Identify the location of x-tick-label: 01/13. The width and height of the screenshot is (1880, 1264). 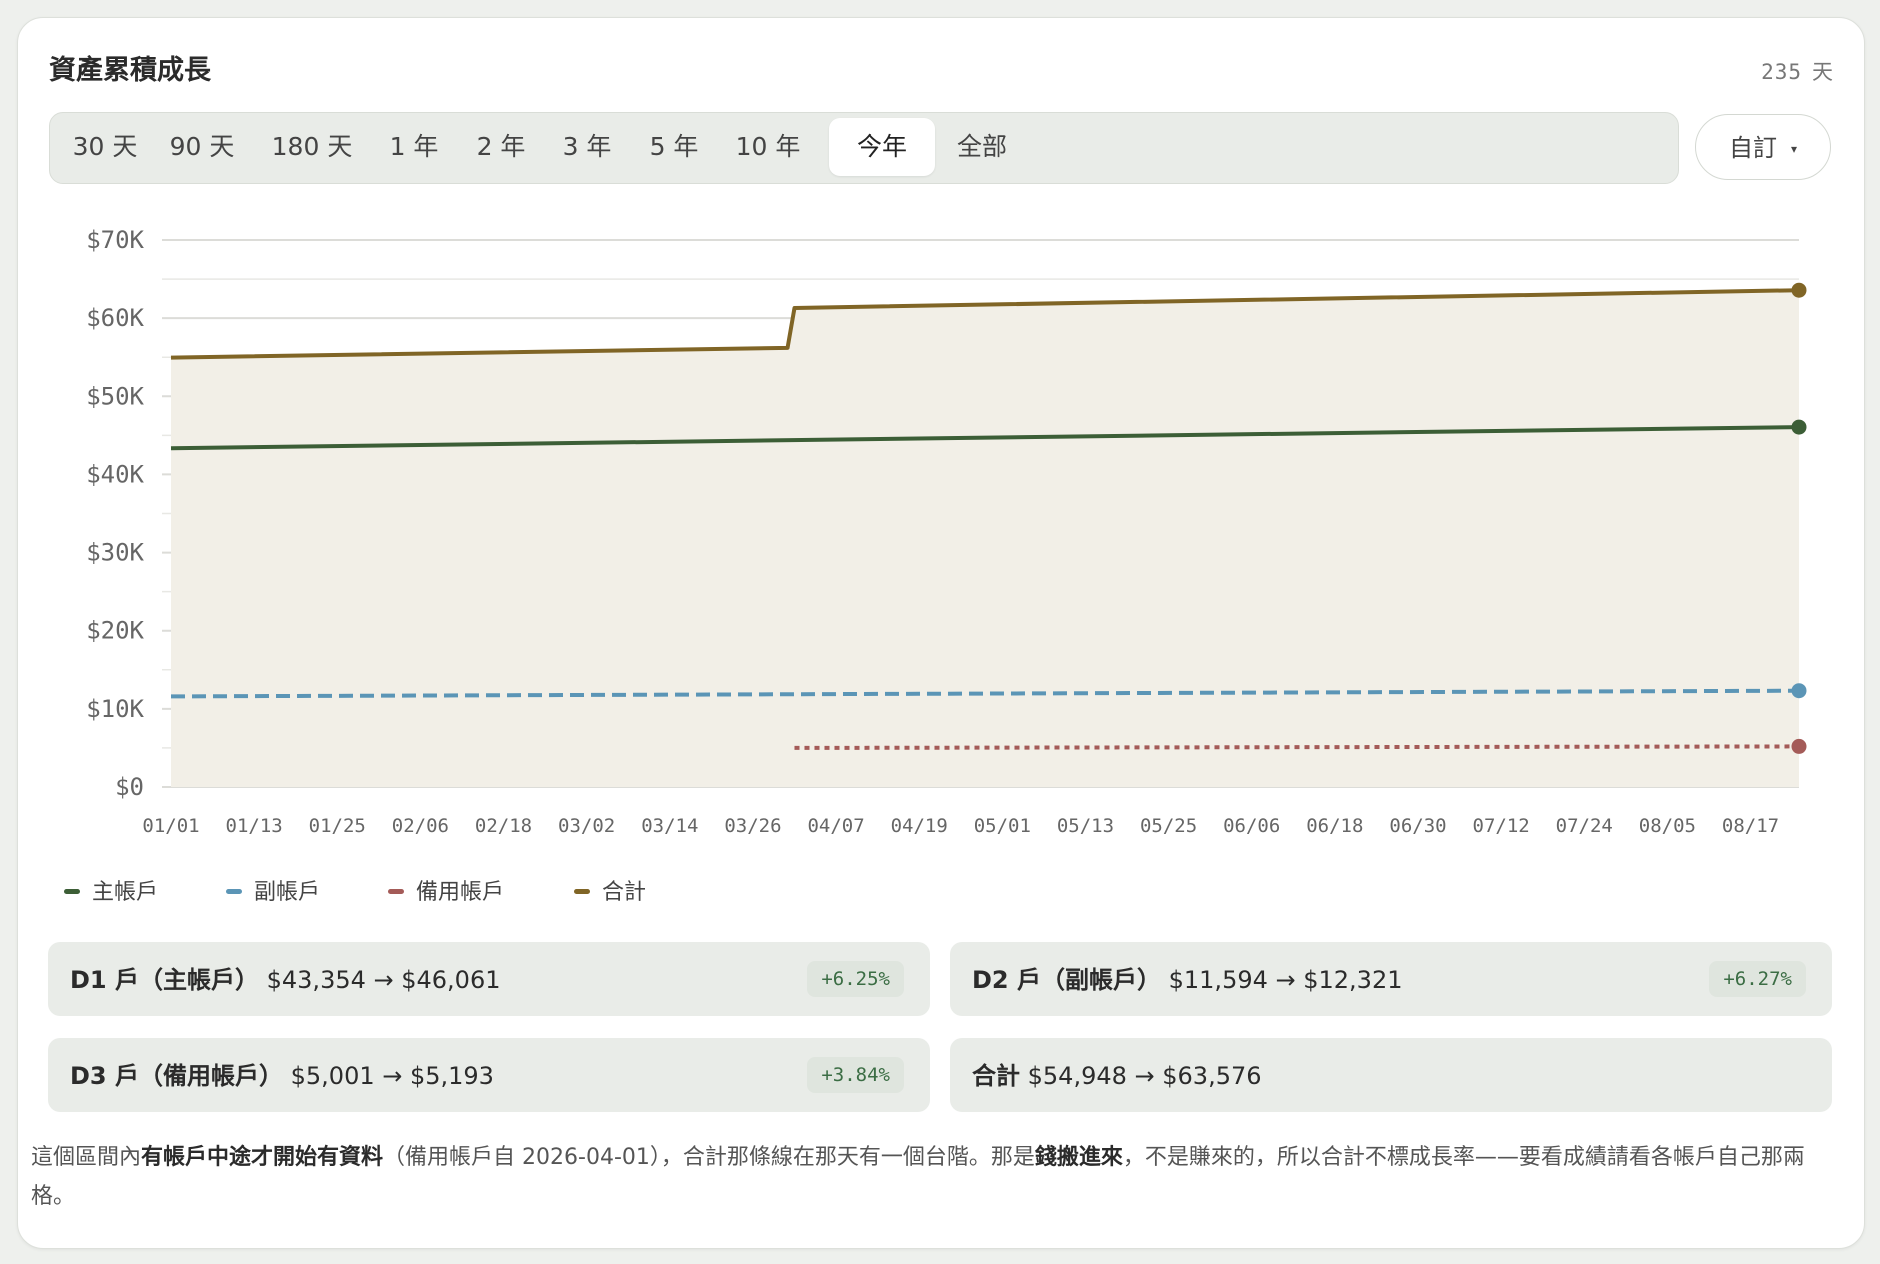
(254, 826).